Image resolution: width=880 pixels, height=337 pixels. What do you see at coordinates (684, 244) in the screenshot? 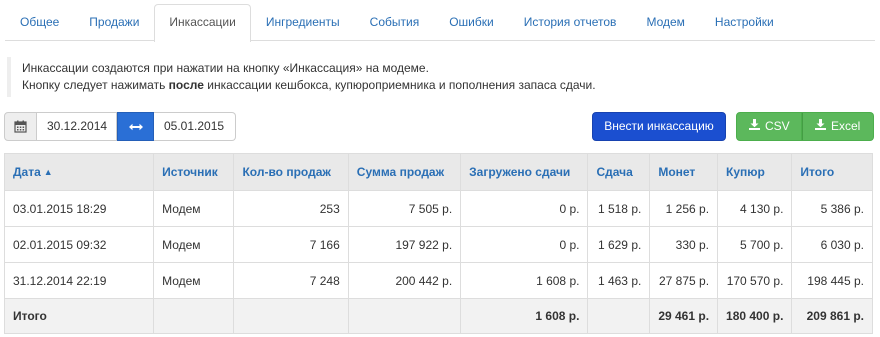
I see `cell-coins: 330 р.` at bounding box center [684, 244].